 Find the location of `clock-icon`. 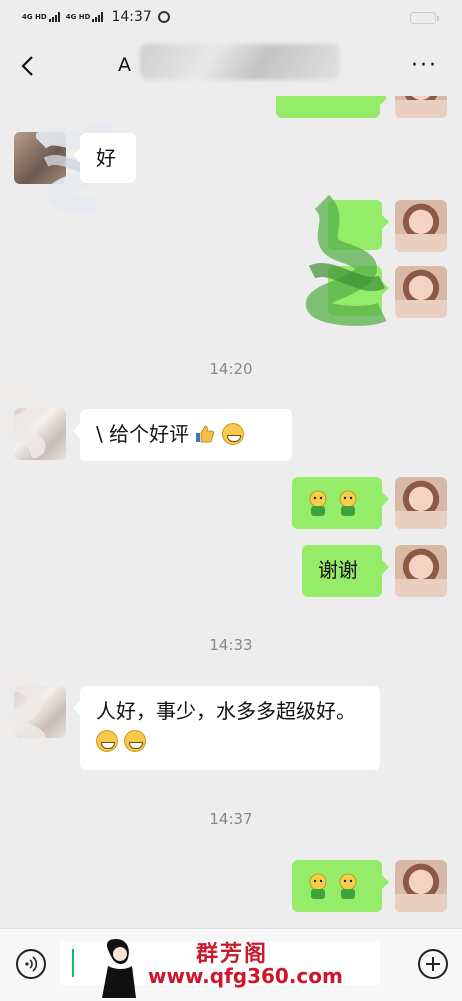

clock-icon is located at coordinates (163, 17).